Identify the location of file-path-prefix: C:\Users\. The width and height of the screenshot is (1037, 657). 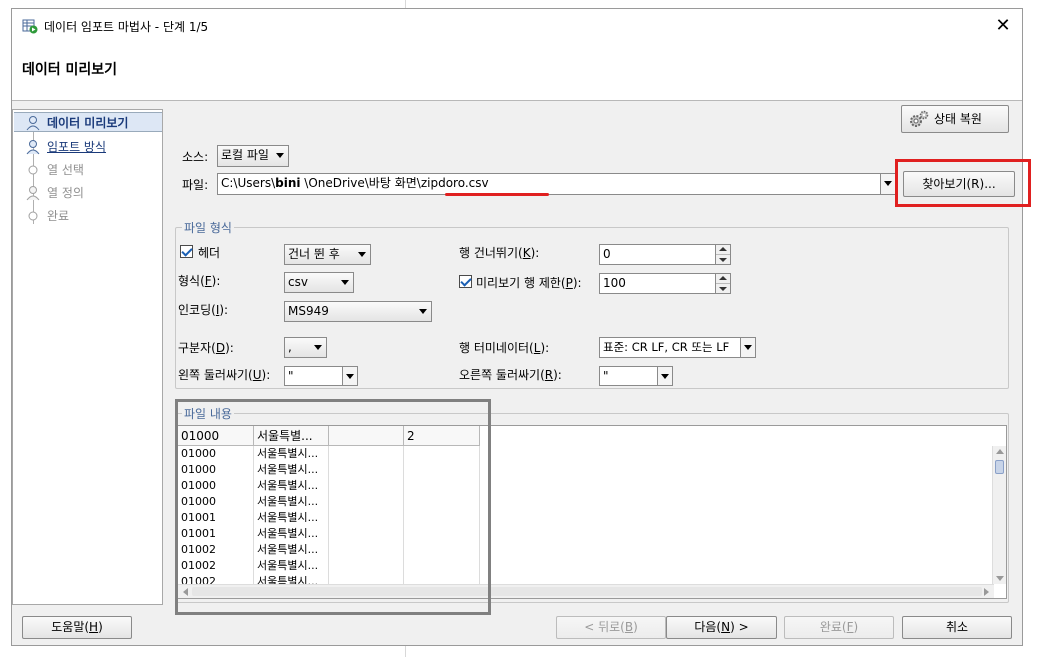
(248, 183).